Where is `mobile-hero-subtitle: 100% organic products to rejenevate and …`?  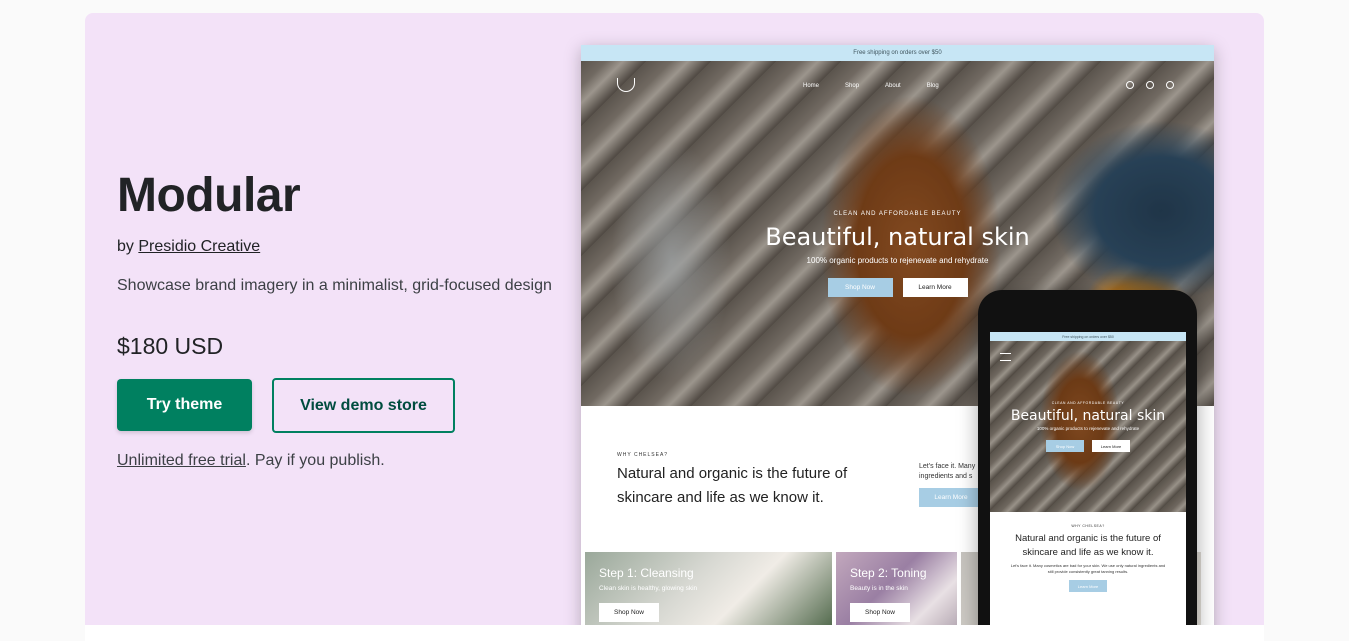 mobile-hero-subtitle: 100% organic products to rejenevate and … is located at coordinates (1088, 428).